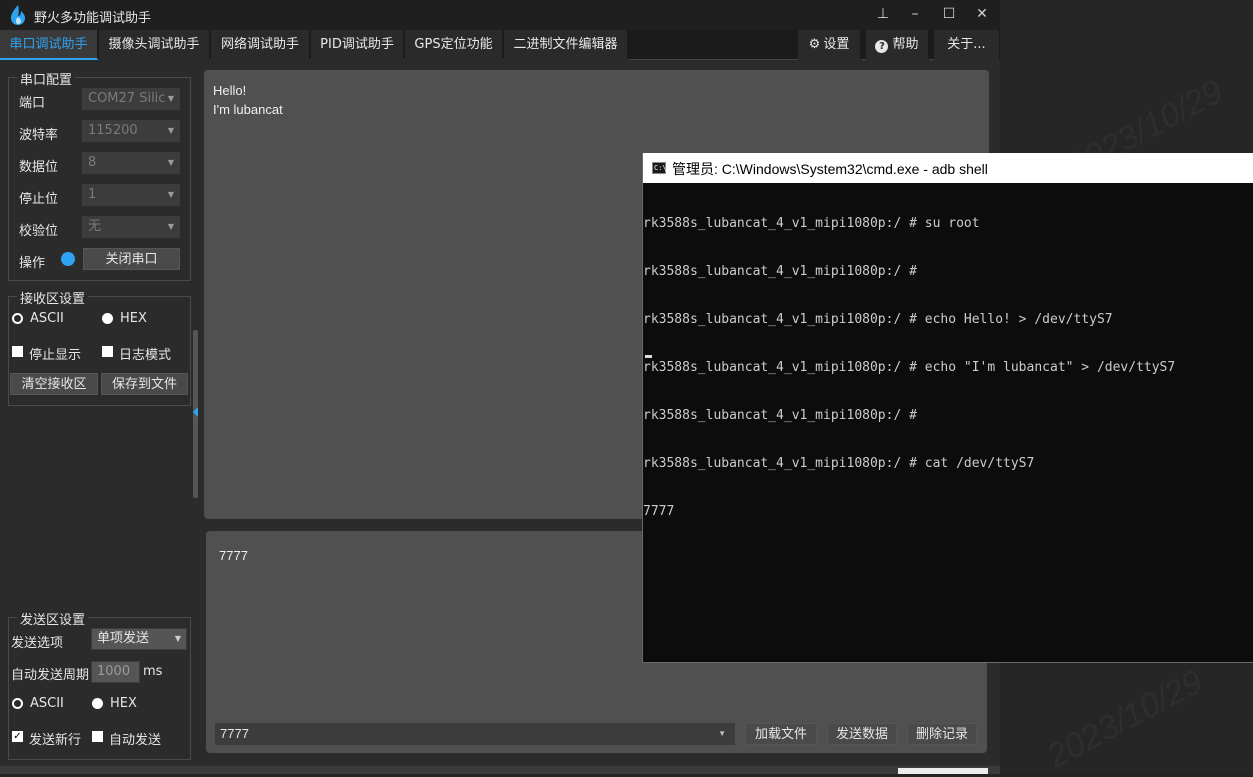 The height and width of the screenshot is (777, 1253). I want to click on databits-label: 数据位, so click(39, 167).